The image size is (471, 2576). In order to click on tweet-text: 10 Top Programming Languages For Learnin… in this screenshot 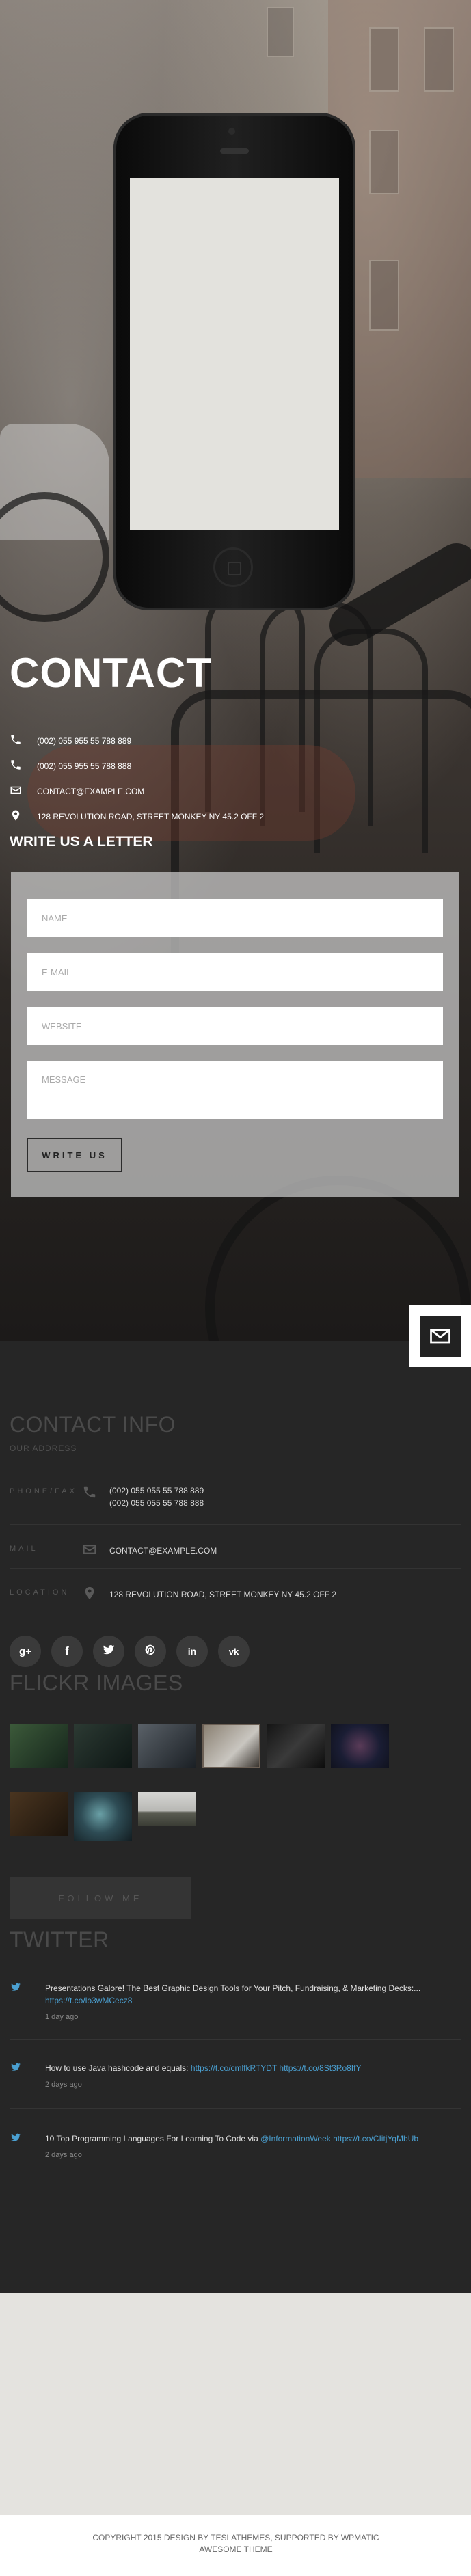, I will do `click(246, 2146)`.